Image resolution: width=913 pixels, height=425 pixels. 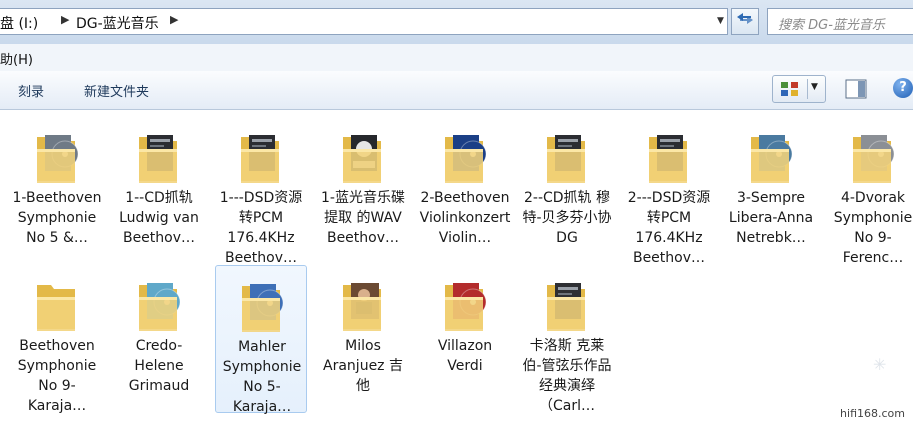 I want to click on search-placeholder: 搜索 DG-蓝光音乐, so click(x=831, y=25).